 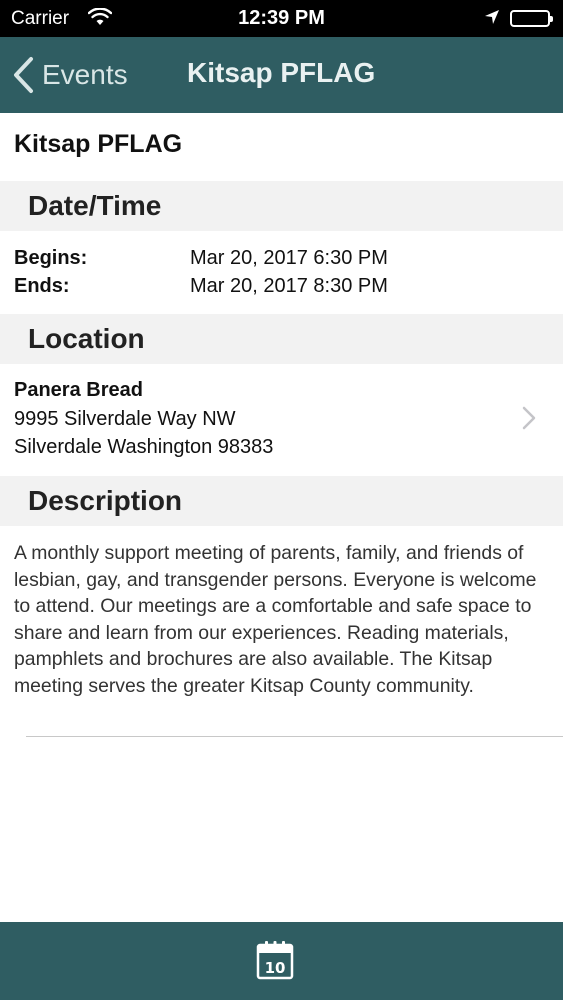 What do you see at coordinates (51, 258) in the screenshot?
I see `begins-label: Begins:` at bounding box center [51, 258].